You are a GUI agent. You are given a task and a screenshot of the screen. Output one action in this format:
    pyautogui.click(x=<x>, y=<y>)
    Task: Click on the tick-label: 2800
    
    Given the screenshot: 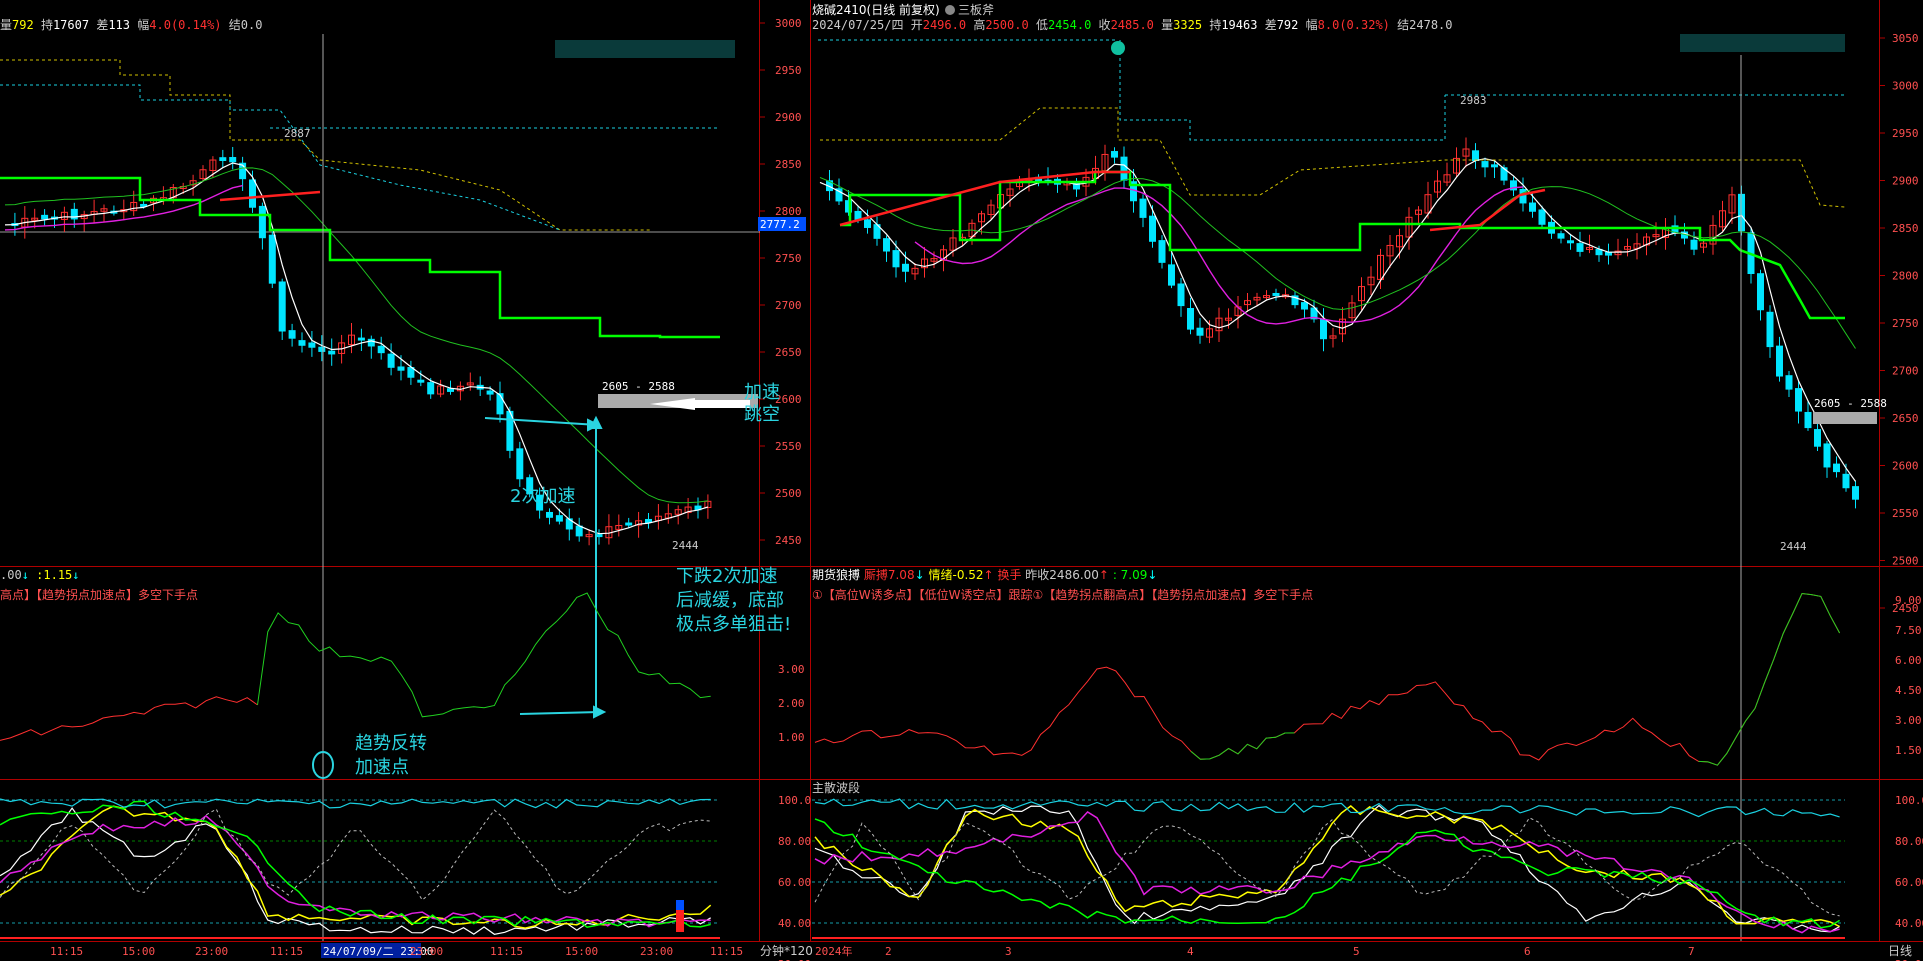 What is the action you would take?
    pyautogui.click(x=788, y=211)
    